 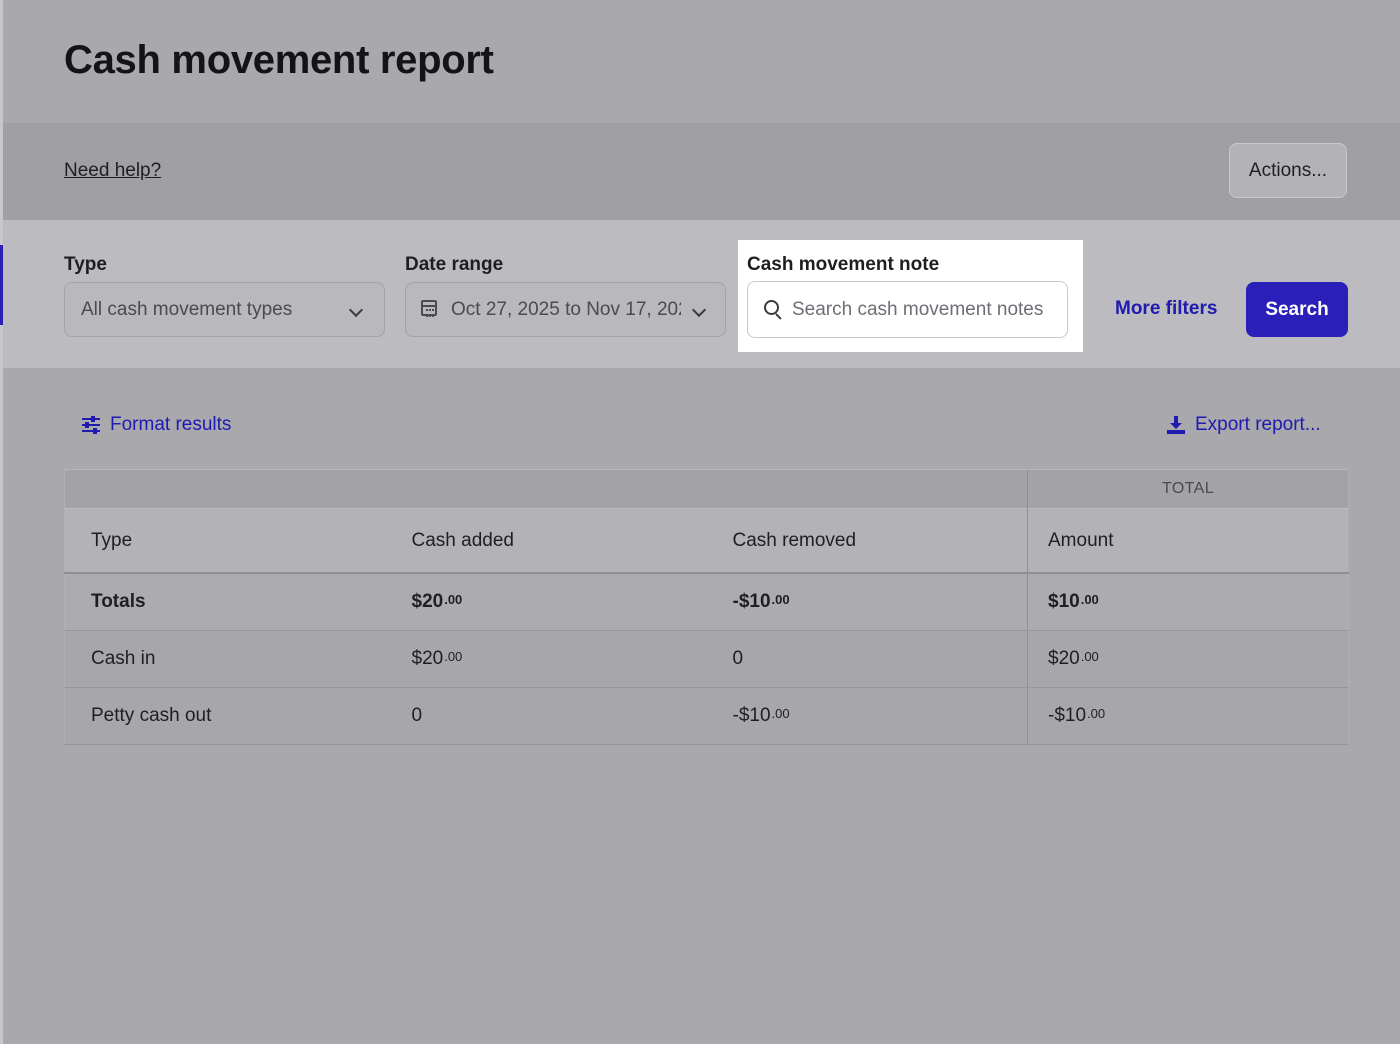 I want to click on date-range-value: Oct 27, 2025 to Nov 17, 2025, so click(x=566, y=309).